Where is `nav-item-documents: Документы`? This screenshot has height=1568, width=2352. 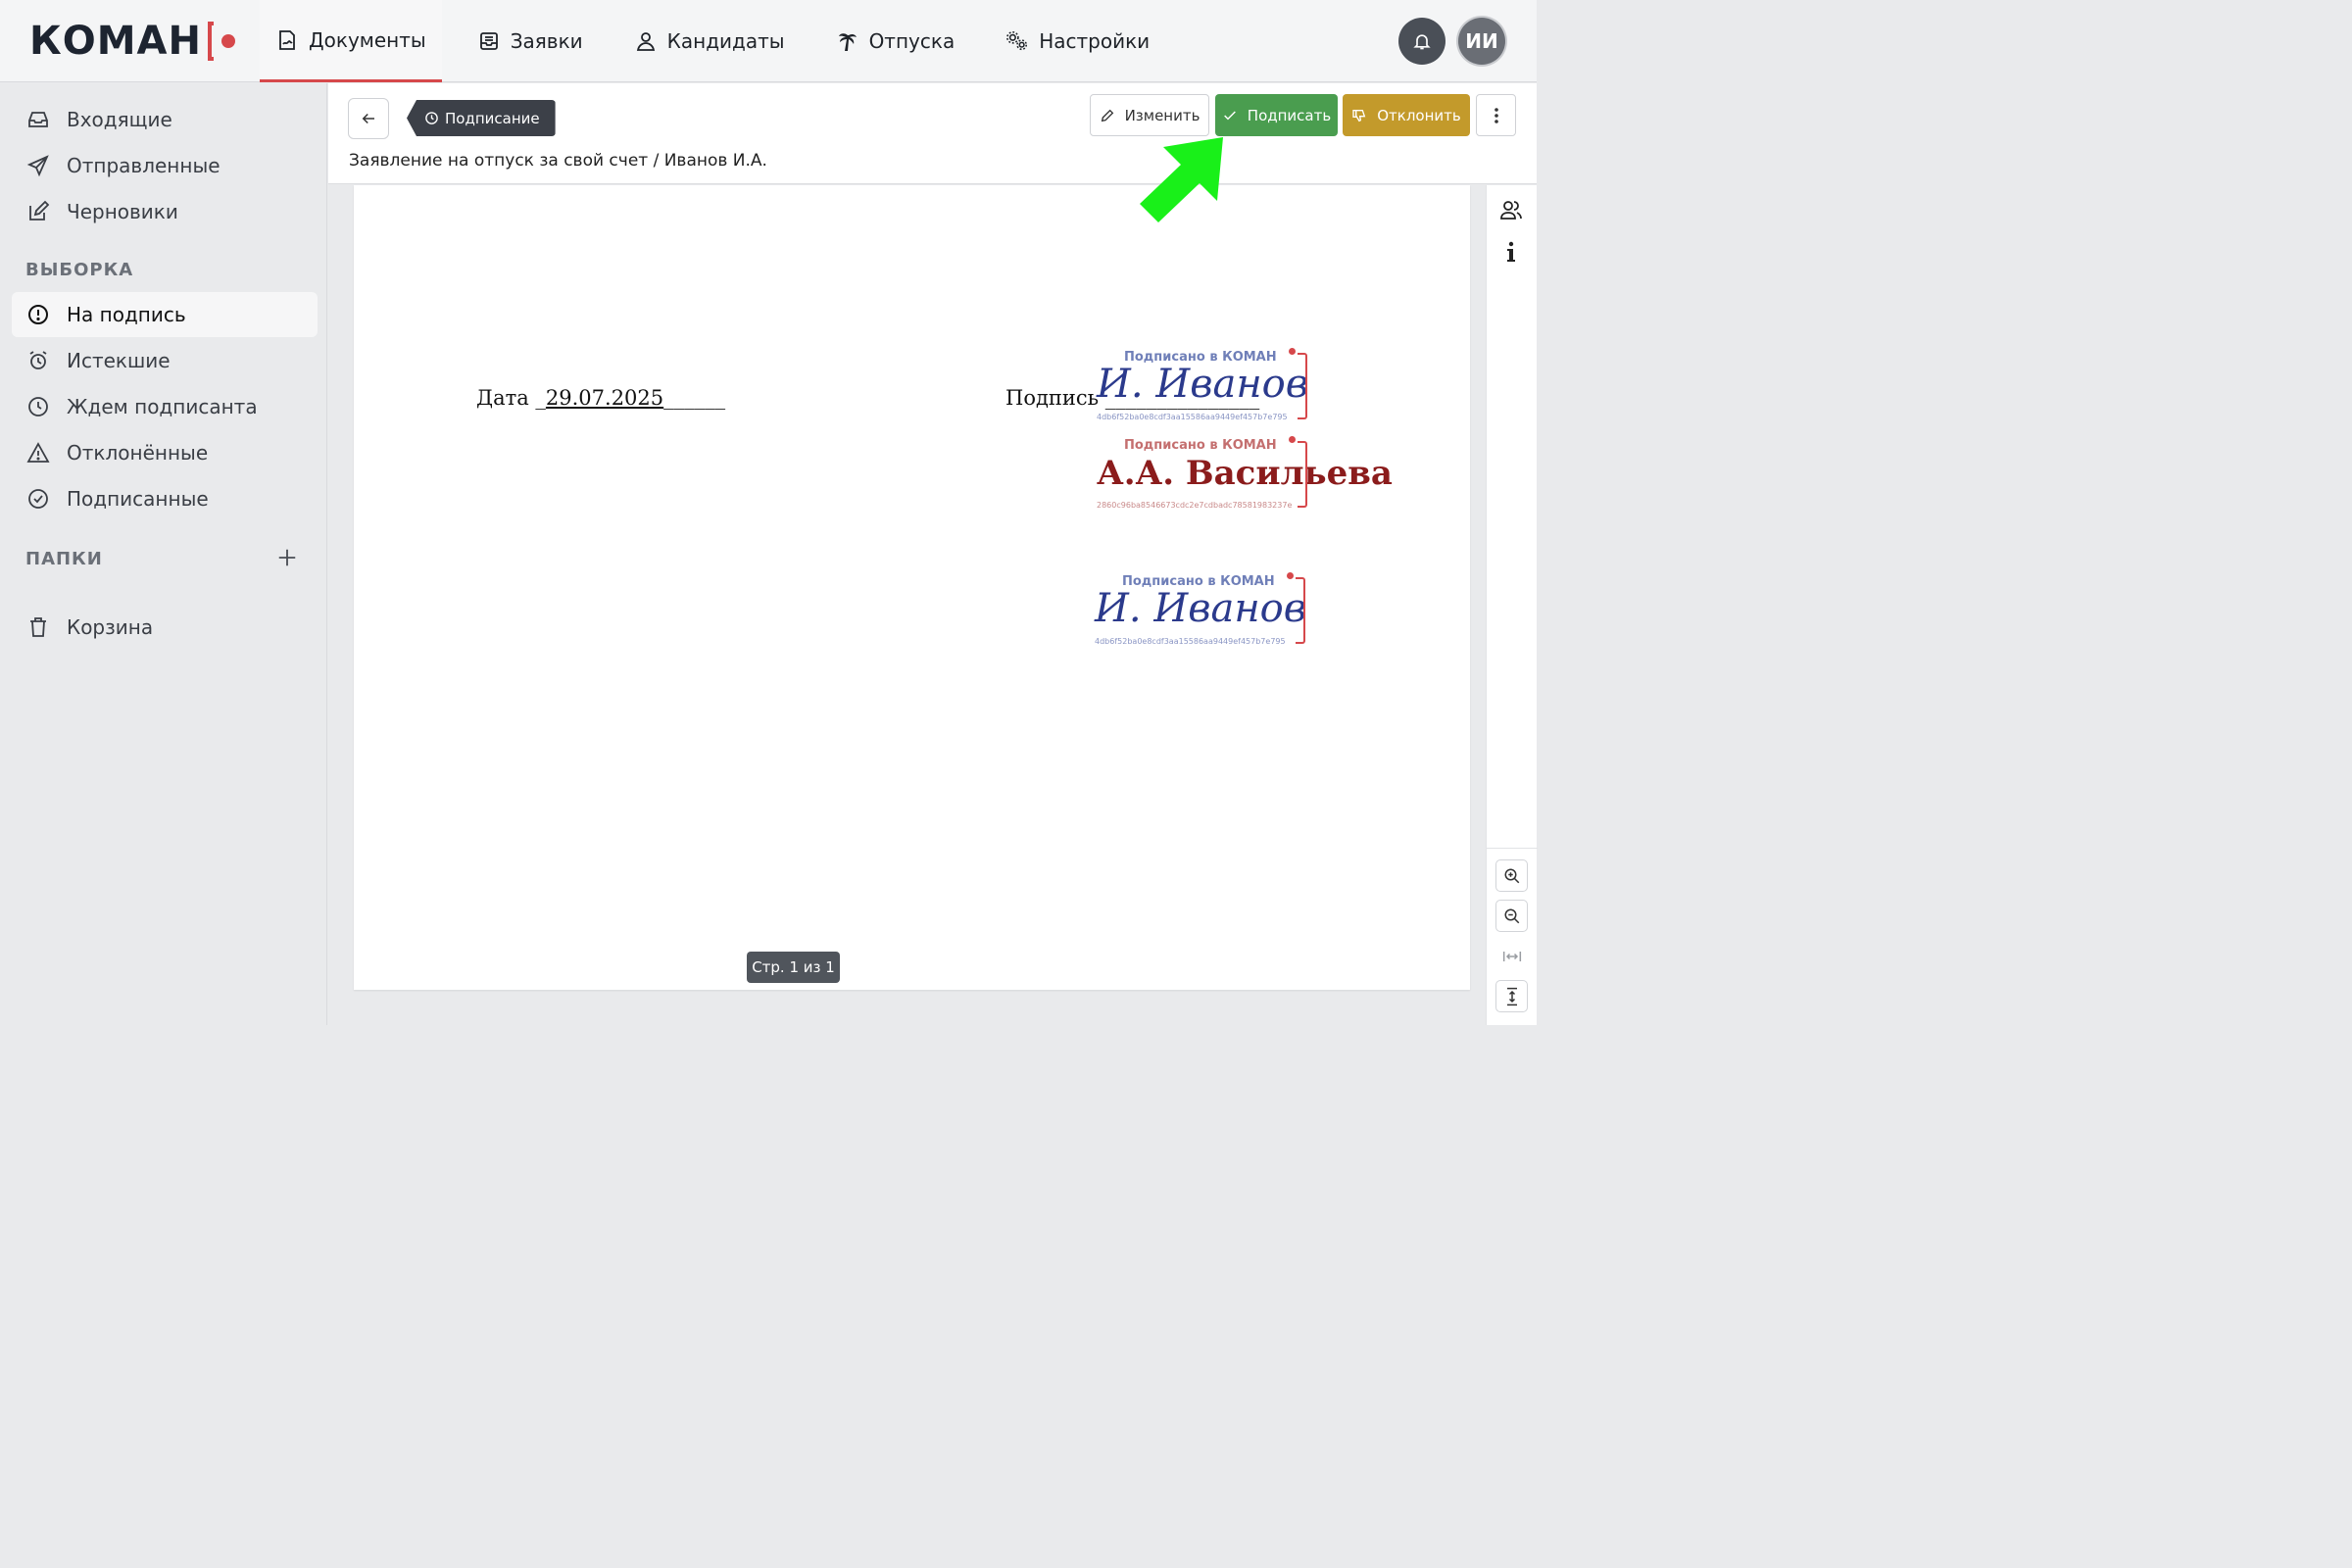
nav-item-documents: Документы is located at coordinates (351, 41).